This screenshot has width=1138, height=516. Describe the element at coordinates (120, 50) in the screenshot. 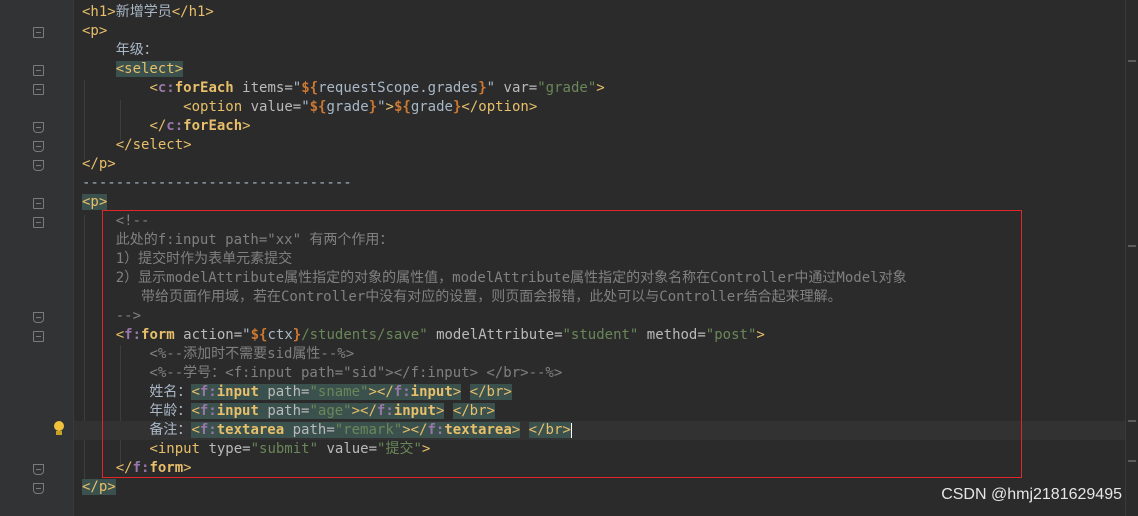

I see `code-token: 年级：` at that location.